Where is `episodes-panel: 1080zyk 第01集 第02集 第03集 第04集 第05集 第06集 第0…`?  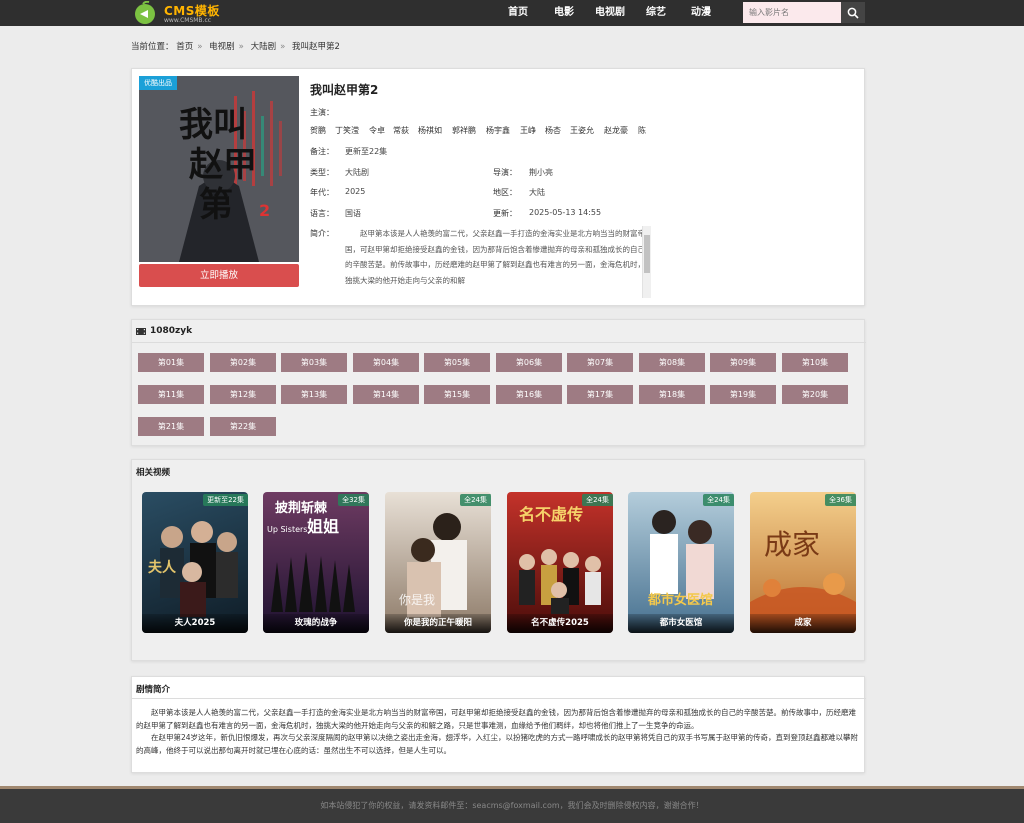 episodes-panel: 1080zyk 第01集 第02集 第03集 第04集 第05集 第06集 第0… is located at coordinates (498, 382).